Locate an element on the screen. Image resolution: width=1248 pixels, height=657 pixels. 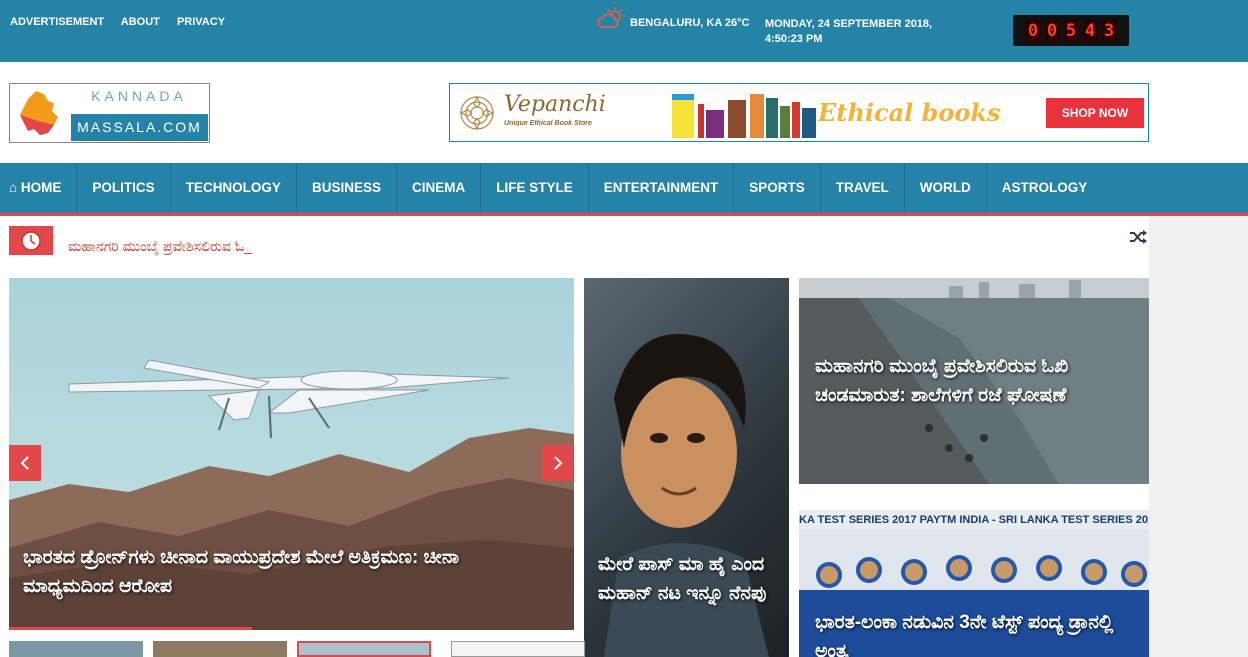
nav-item-politics: POLITICS is located at coordinates (124, 188).